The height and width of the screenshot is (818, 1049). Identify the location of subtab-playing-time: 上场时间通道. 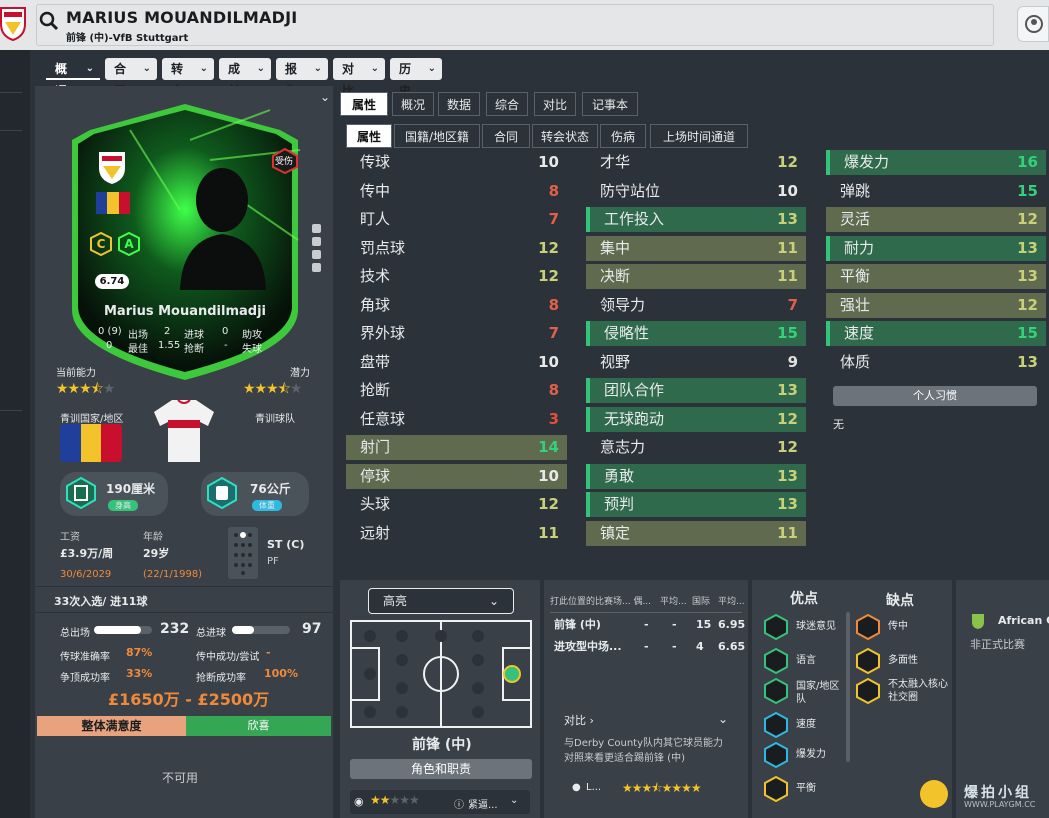
(699, 136).